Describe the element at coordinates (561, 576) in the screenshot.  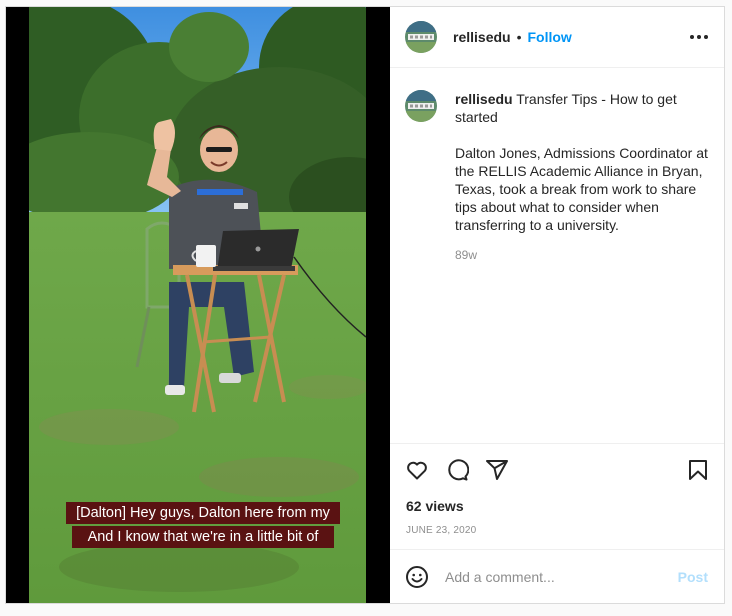
I see `comment-input` at that location.